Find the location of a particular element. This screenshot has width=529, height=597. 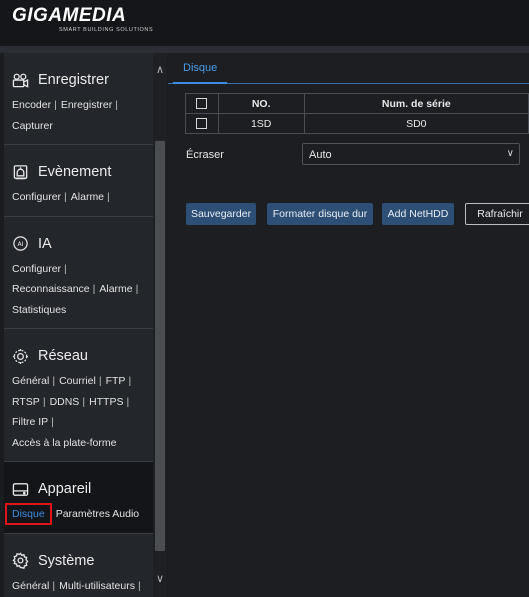

sidebar-links: Encoder | Enregistrer | Capturer is located at coordinates (79, 115).